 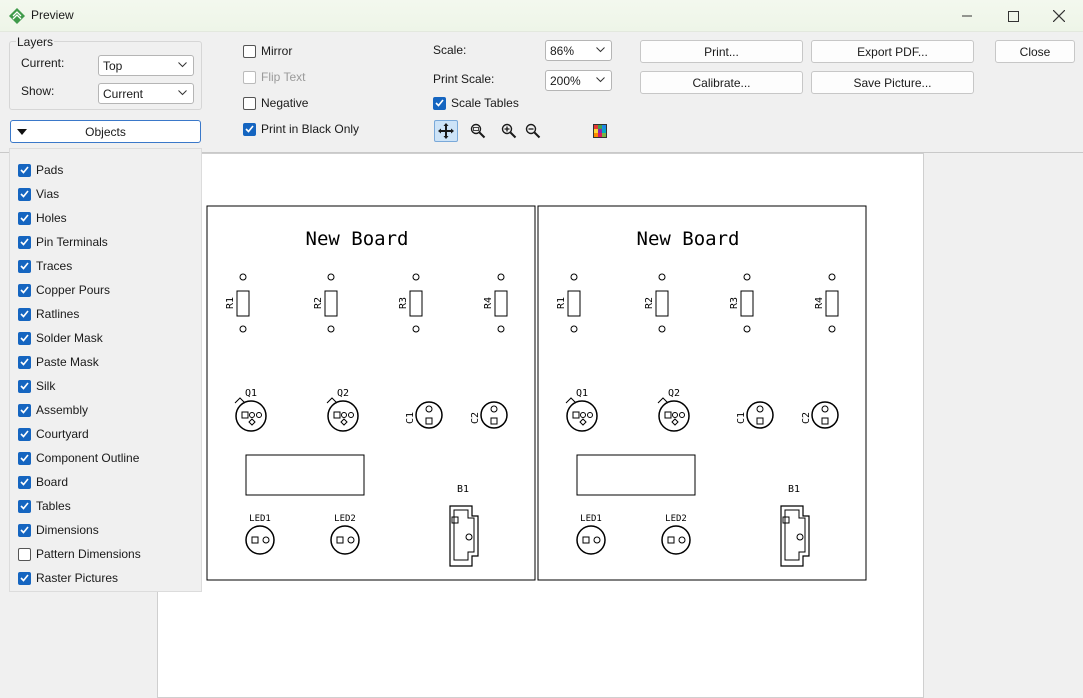 I want to click on resistor-label: R3, so click(x=734, y=303).